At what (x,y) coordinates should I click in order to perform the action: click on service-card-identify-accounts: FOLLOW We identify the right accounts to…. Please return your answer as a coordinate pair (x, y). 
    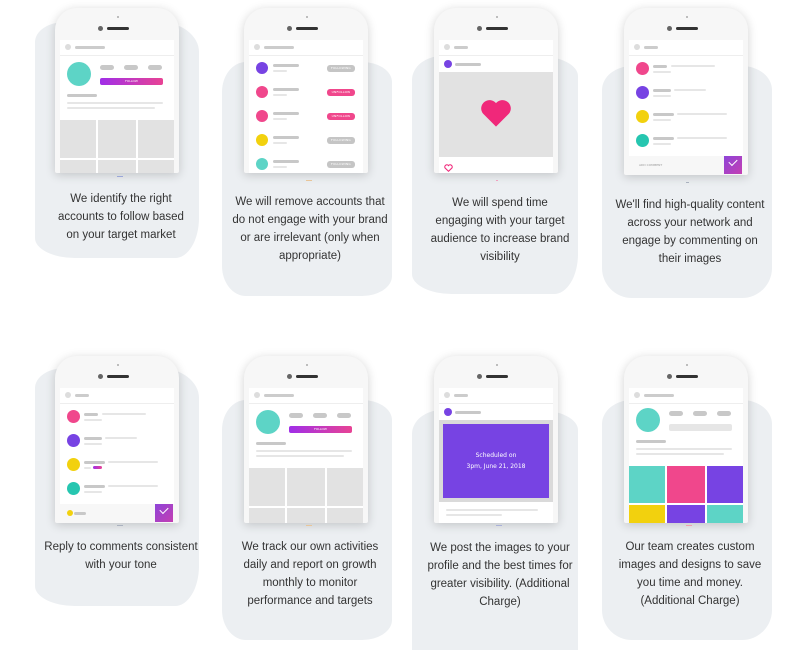
    Looking at the image, I should click on (121, 130).